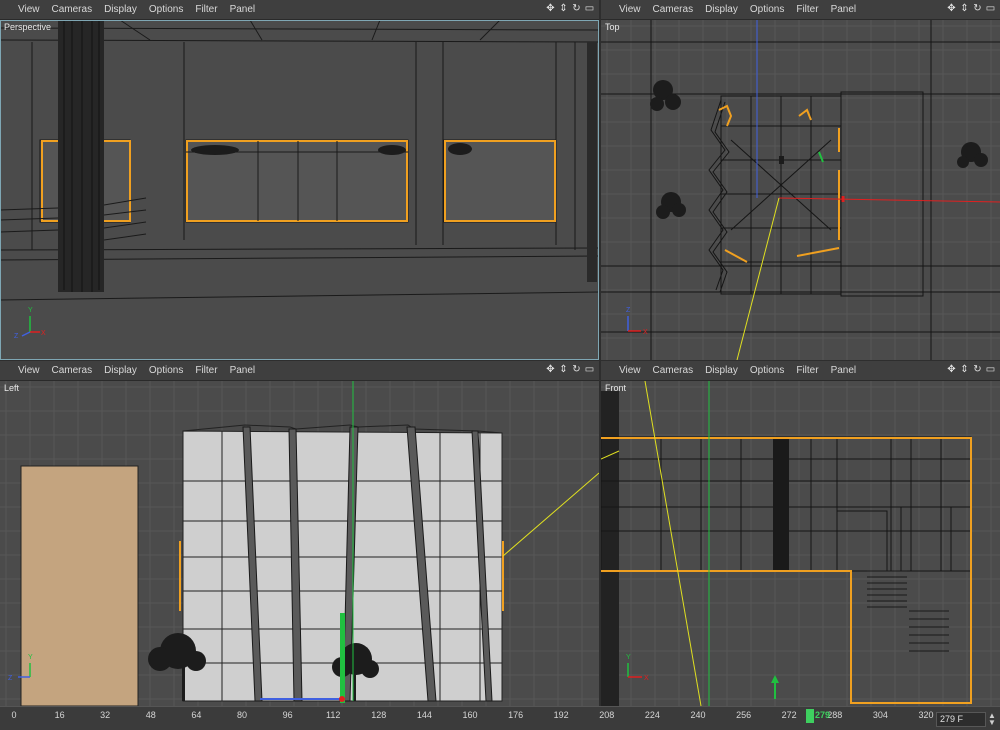  I want to click on frame-stepper-icon: ▲ ▼, so click(992, 719).